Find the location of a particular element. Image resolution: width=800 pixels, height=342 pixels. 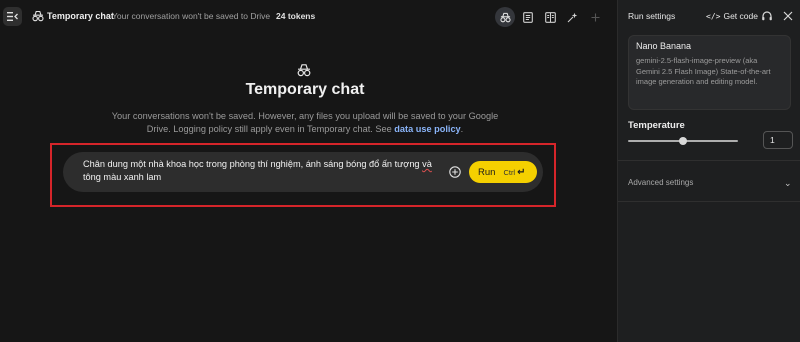

slider-thumb is located at coordinates (683, 141).